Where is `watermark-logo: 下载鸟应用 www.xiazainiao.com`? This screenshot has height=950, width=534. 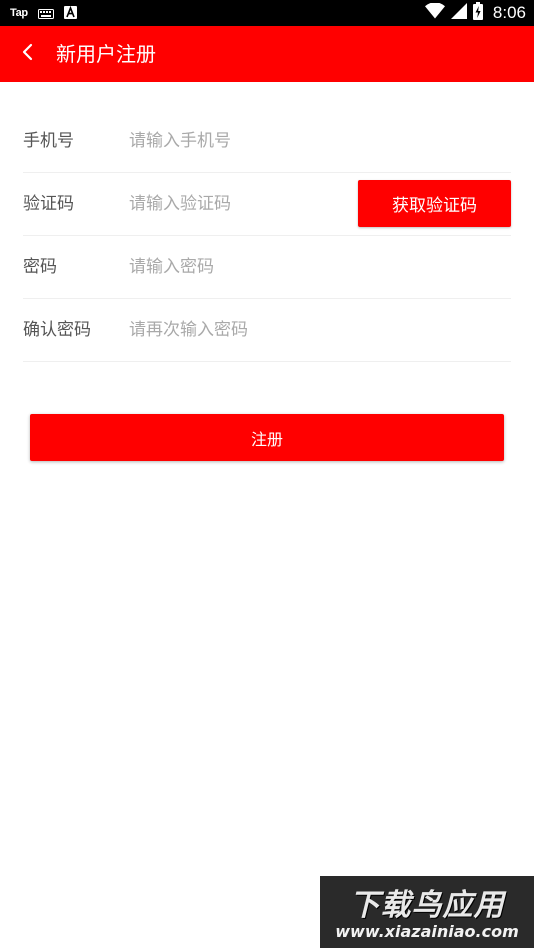 watermark-logo: 下载鸟应用 www.xiazainiao.com is located at coordinates (427, 912).